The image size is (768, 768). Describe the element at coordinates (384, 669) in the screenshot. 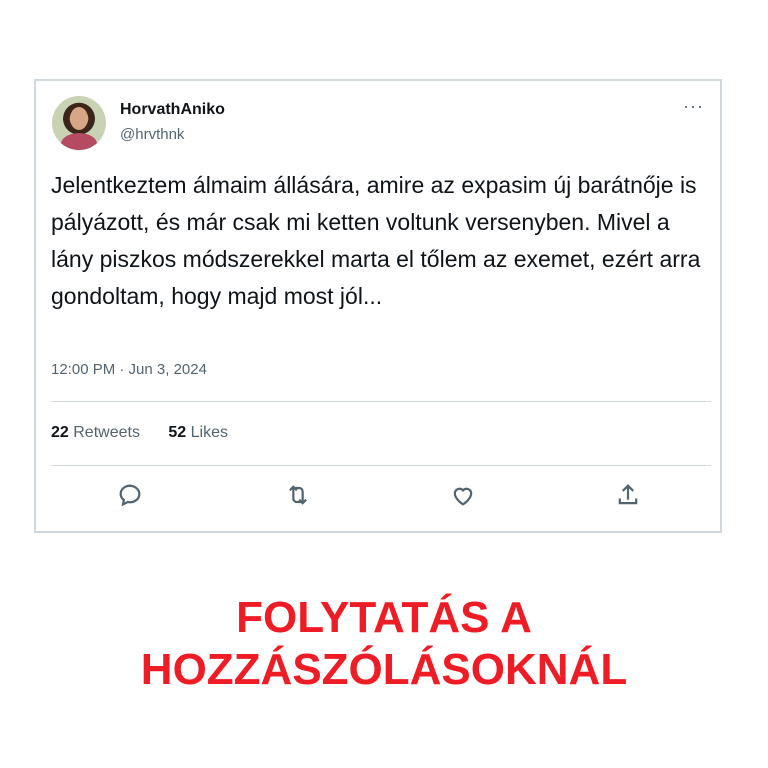

I see `banner-line-2: HOZZÁSZÓLÁSOKNÁL` at that location.